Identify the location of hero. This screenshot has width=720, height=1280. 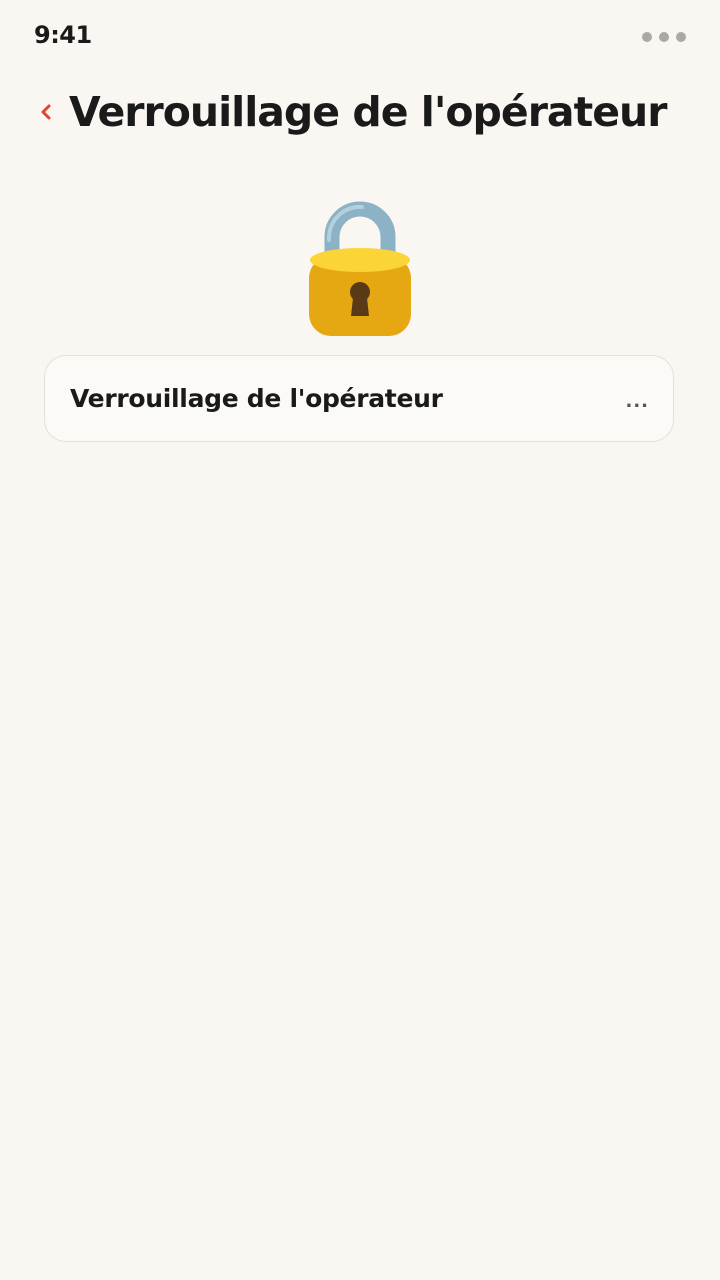
(360, 265).